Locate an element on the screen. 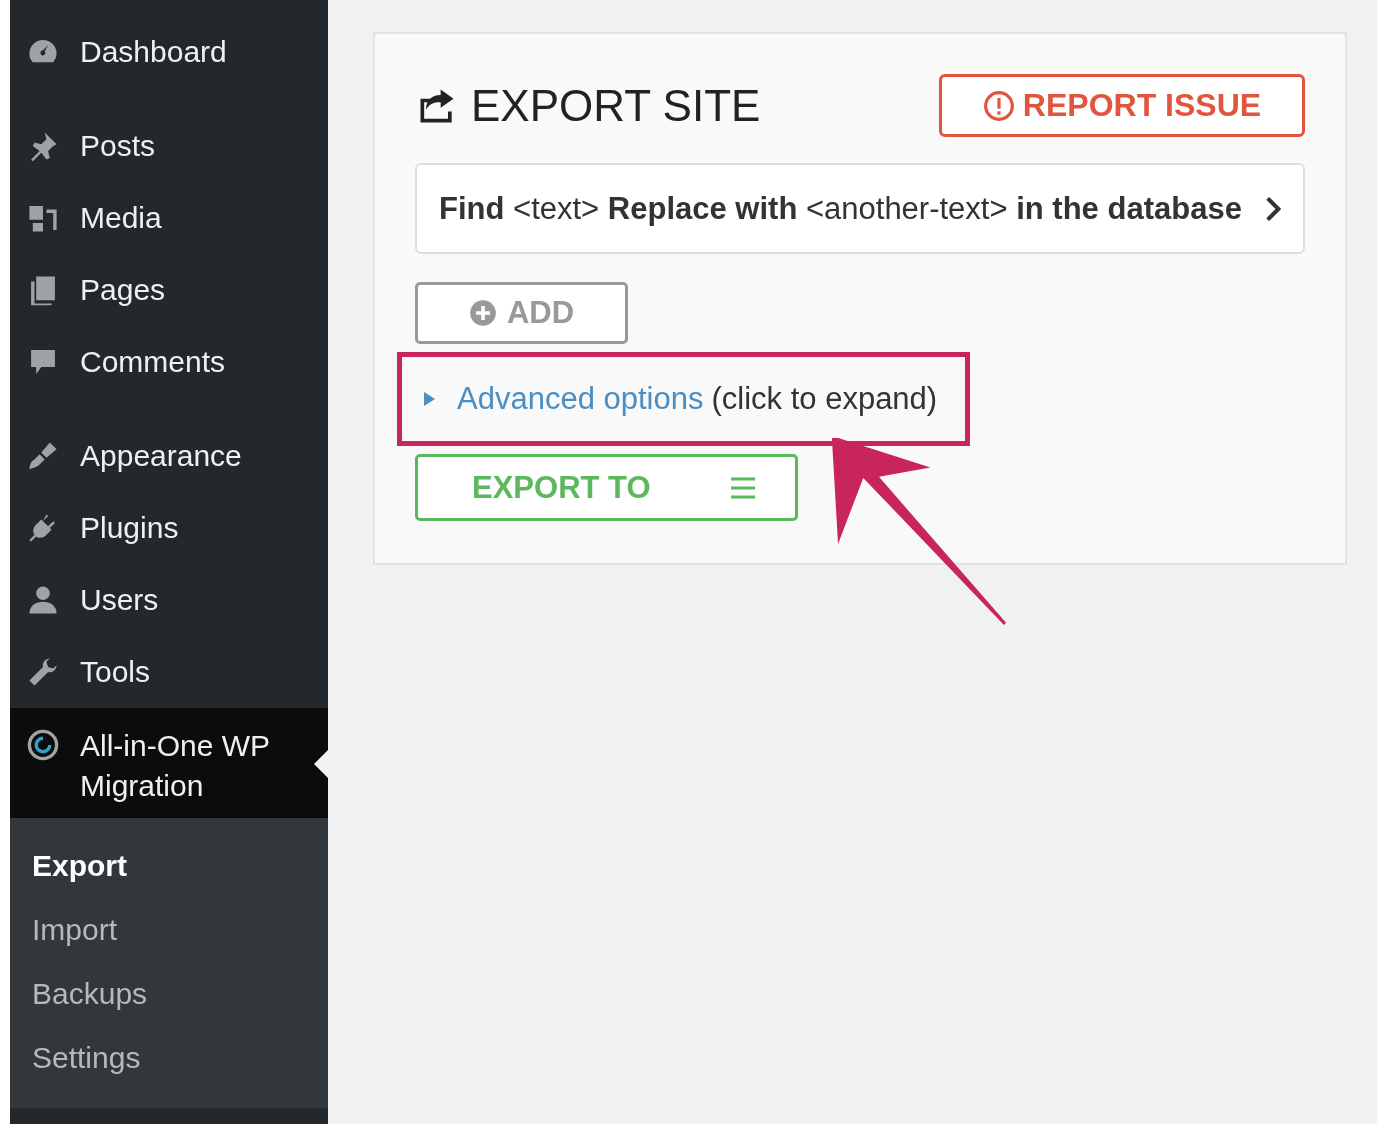 The width and height of the screenshot is (1377, 1124). sidebar-item: Posts is located at coordinates (169, 146).